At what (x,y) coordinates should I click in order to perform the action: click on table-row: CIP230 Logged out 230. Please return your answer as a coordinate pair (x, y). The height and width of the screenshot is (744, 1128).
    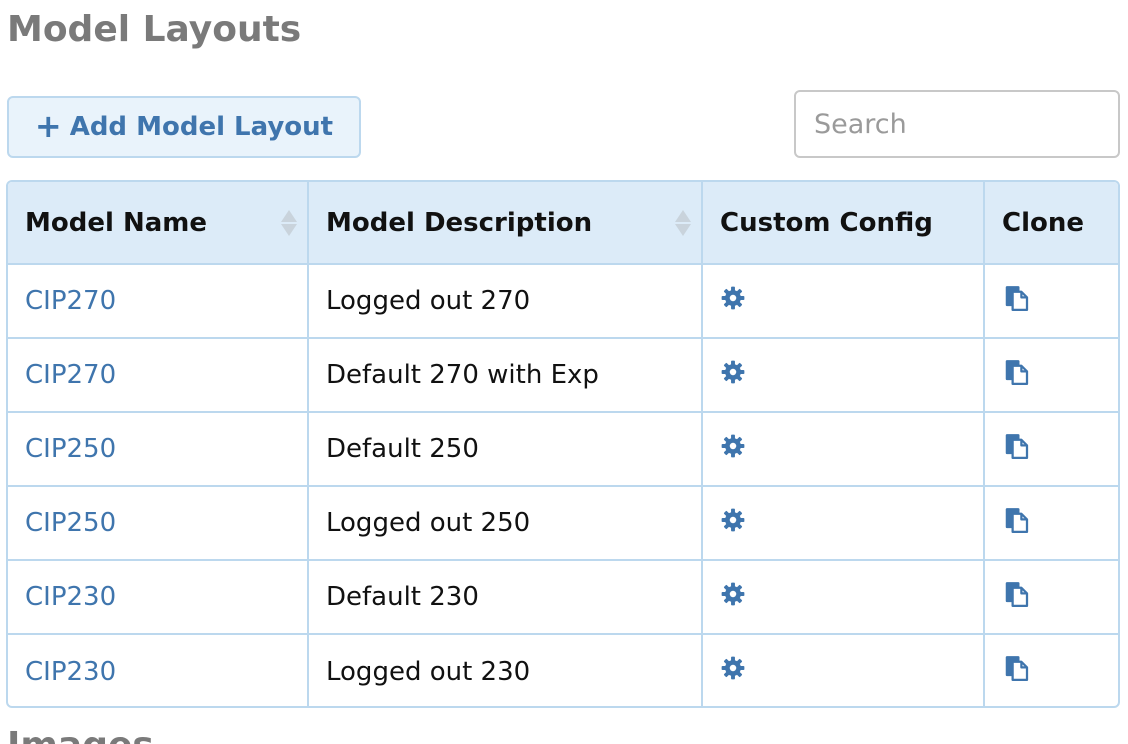
    Looking at the image, I should click on (563, 670).